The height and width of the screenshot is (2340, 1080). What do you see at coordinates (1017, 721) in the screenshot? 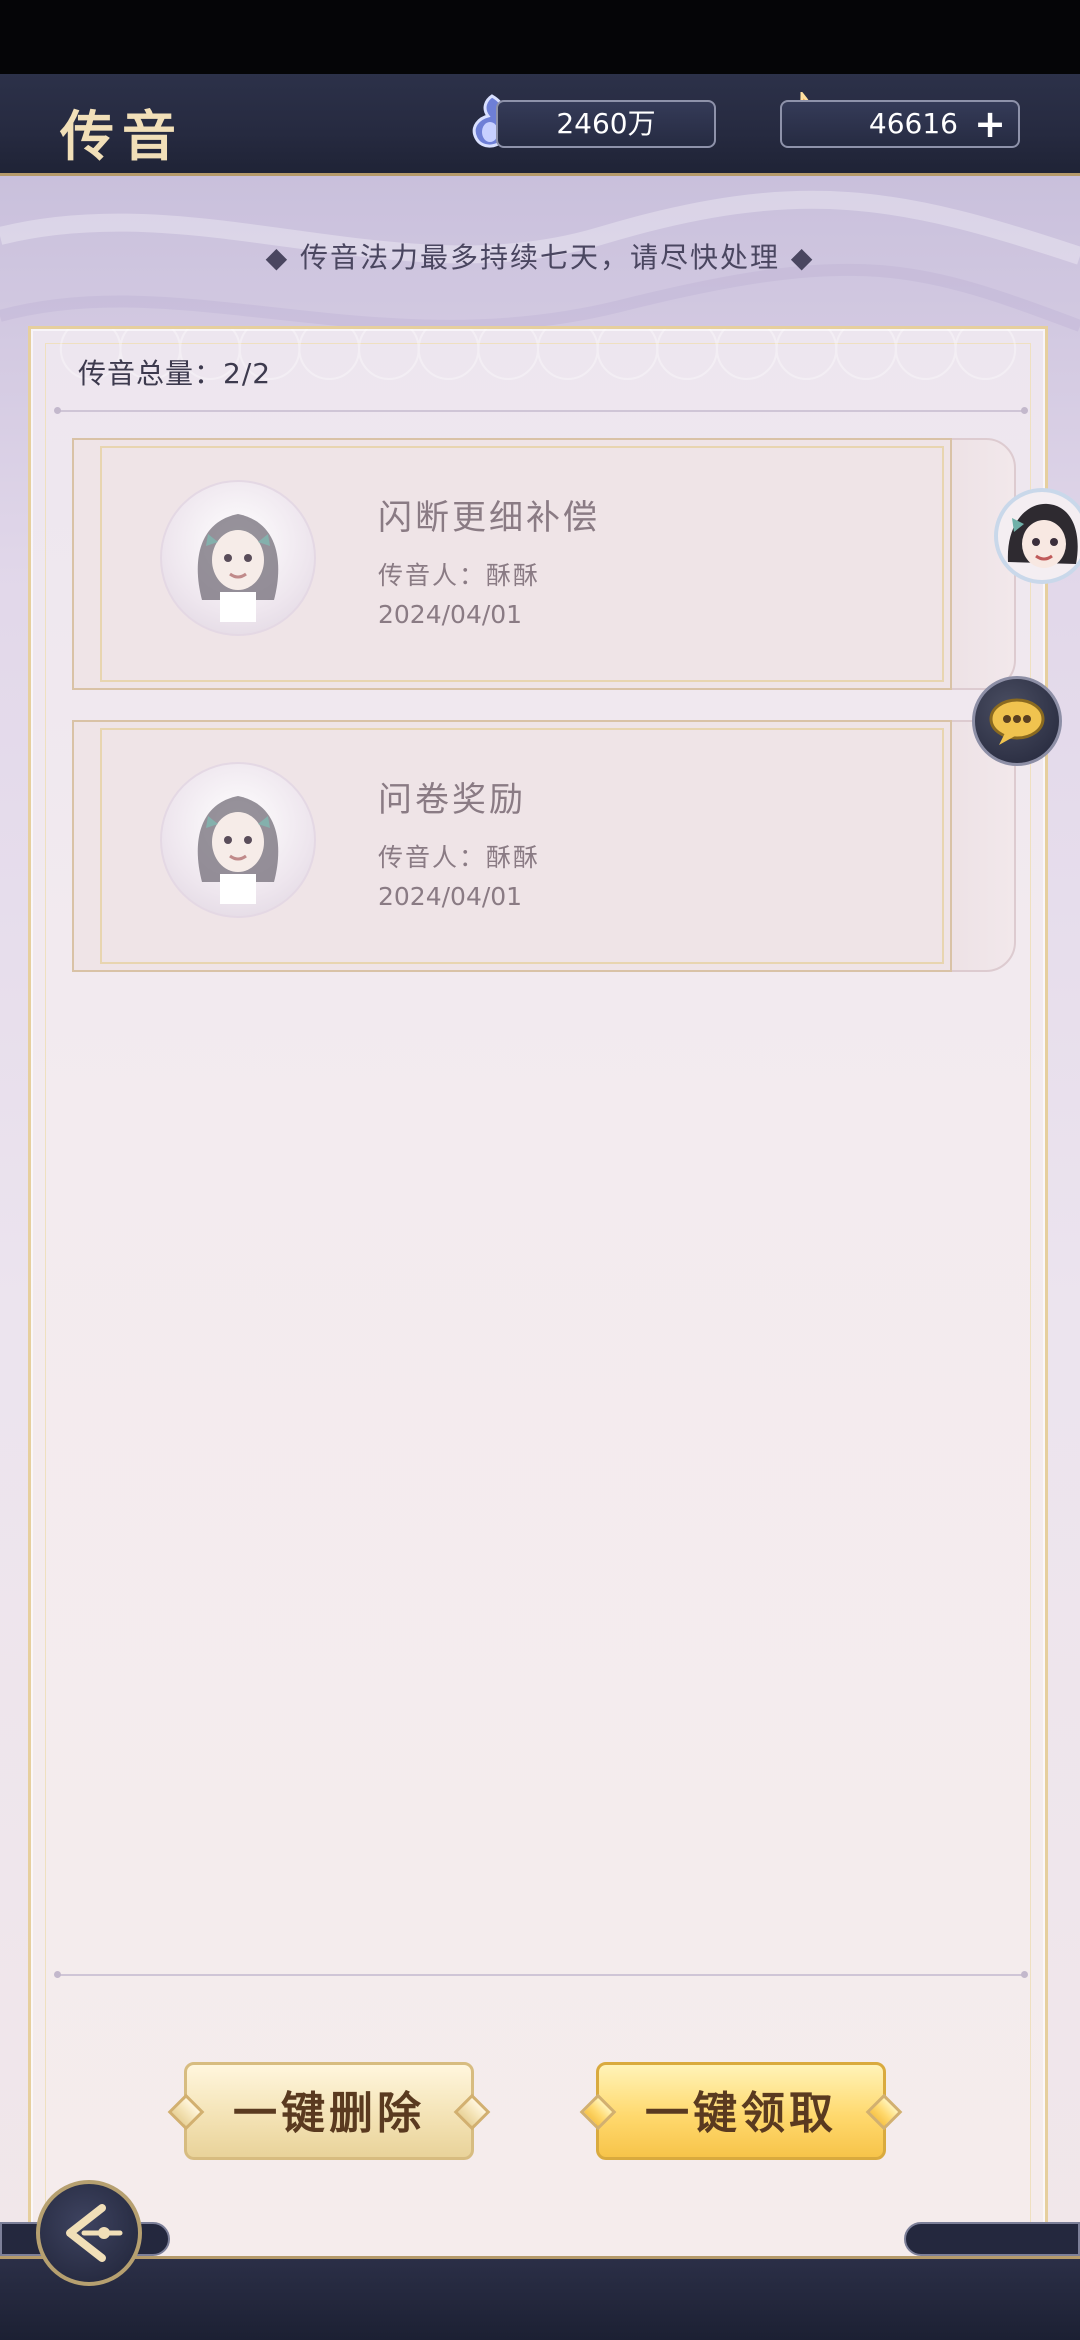
I see `chat-bubble-icon` at bounding box center [1017, 721].